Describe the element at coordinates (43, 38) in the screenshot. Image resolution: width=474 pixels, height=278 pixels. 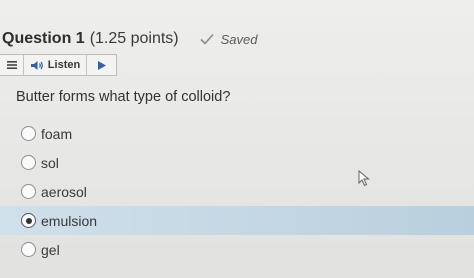
I see `question-title: Question 1` at that location.